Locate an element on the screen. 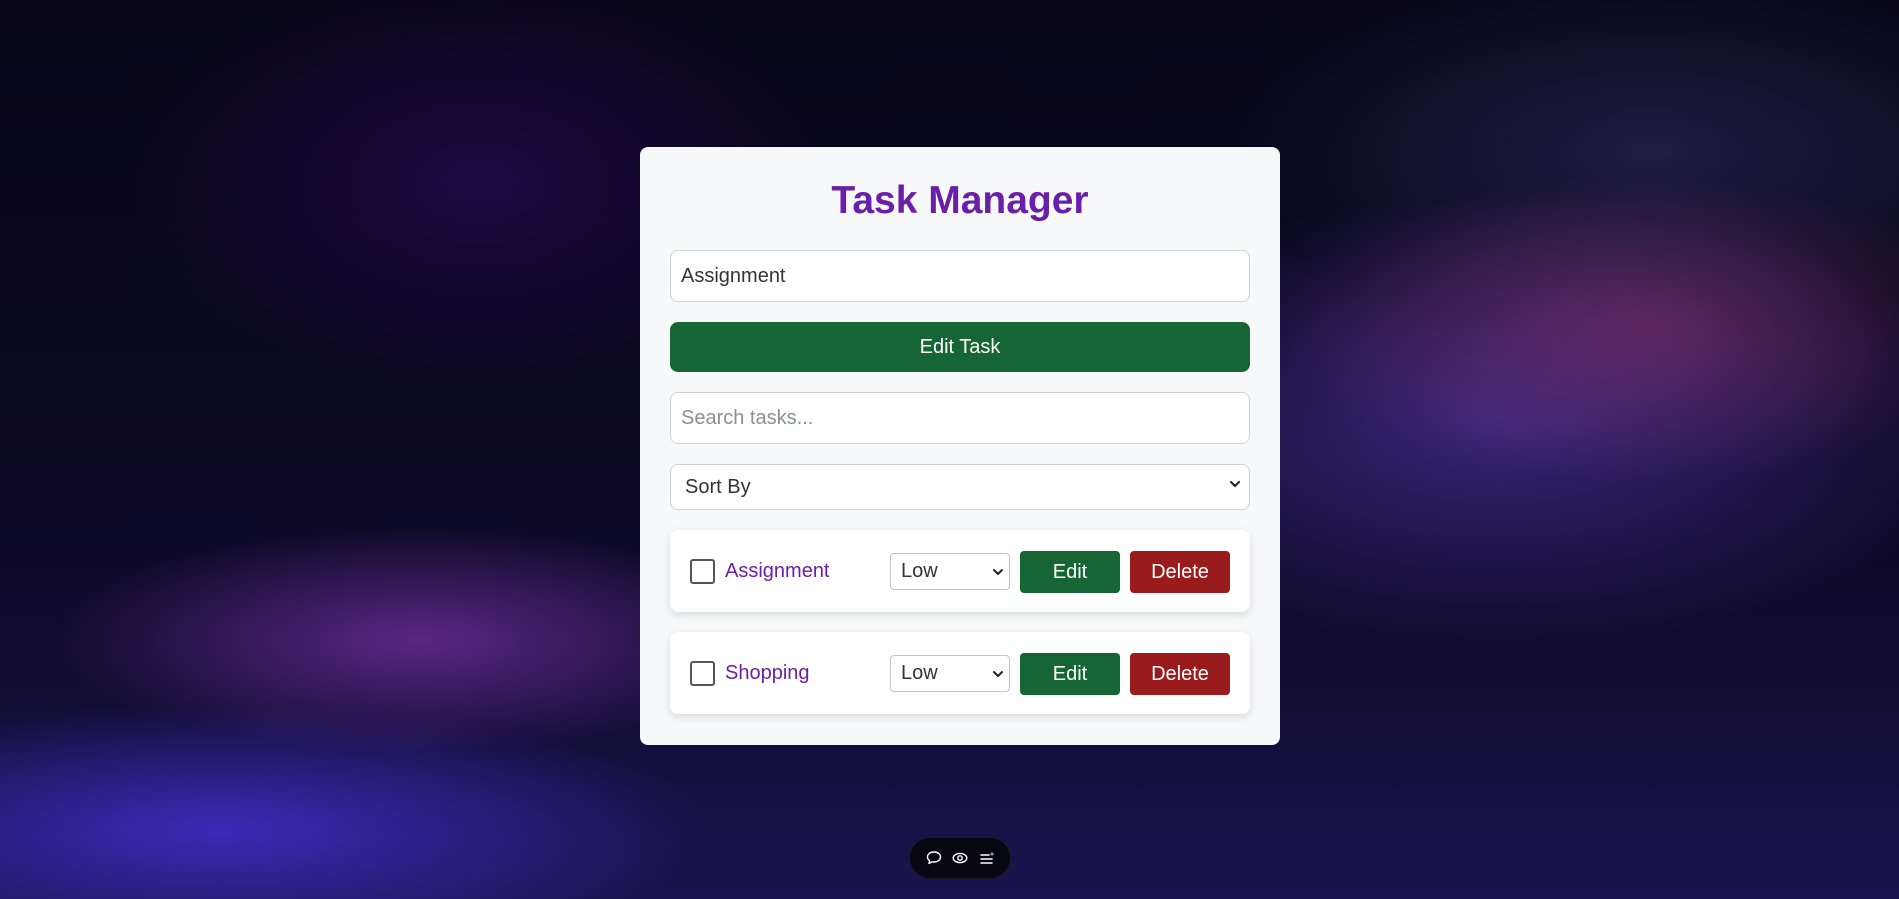 The height and width of the screenshot is (899, 1899). eye-icon is located at coordinates (960, 858).